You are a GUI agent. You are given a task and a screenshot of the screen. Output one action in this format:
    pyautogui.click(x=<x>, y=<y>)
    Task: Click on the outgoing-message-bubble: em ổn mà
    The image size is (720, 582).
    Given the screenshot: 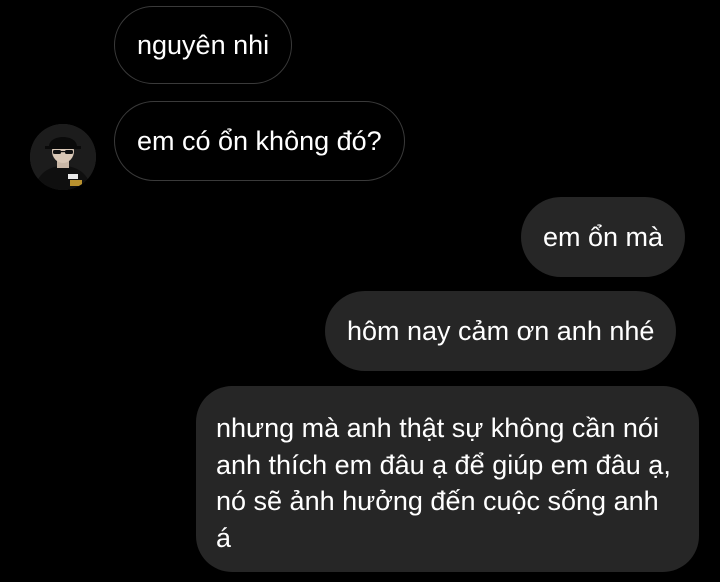 What is the action you would take?
    pyautogui.click(x=603, y=237)
    